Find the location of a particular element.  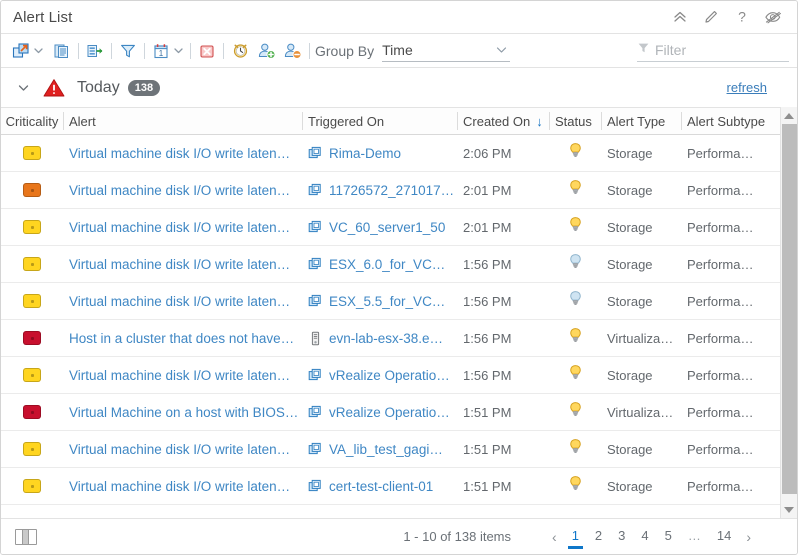

help-icon: ? is located at coordinates (741, 17).